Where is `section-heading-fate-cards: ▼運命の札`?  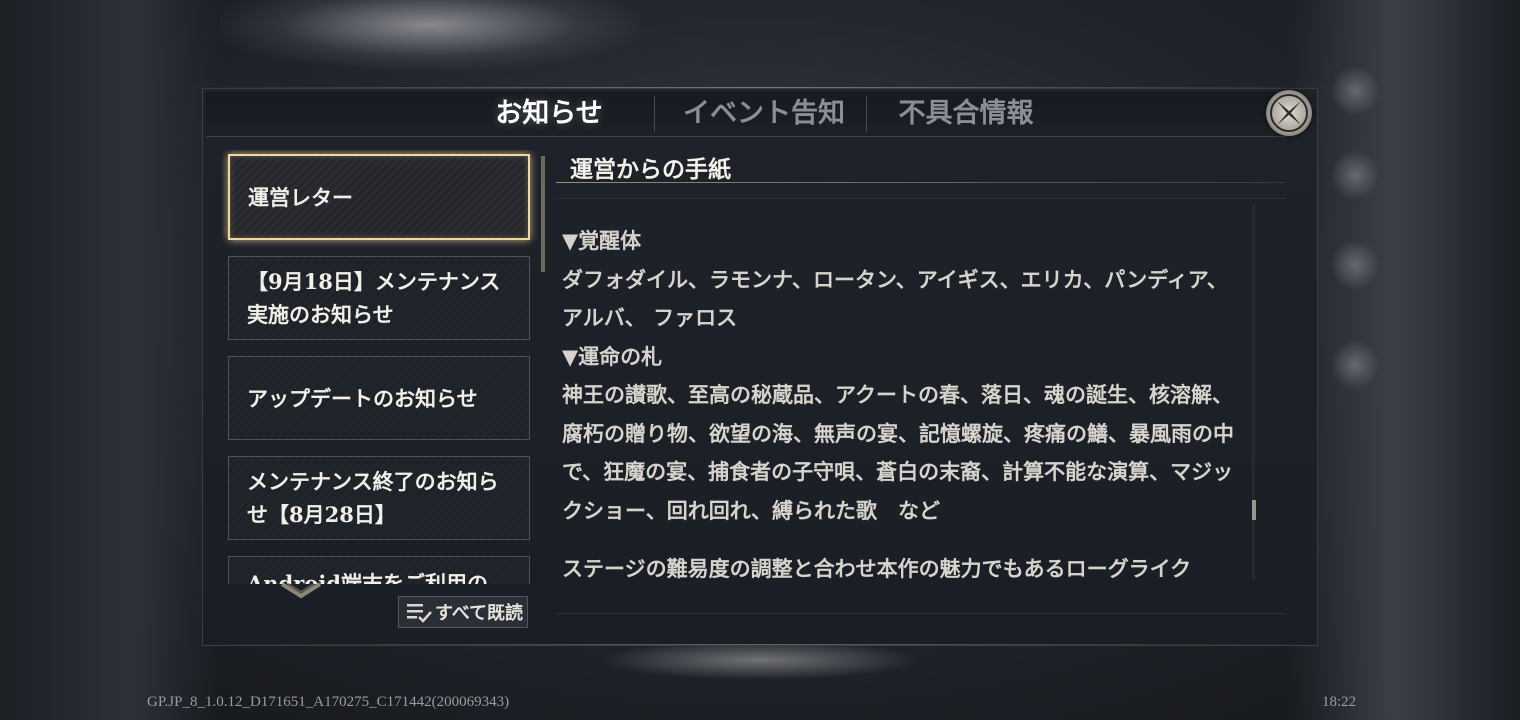
section-heading-fate-cards: ▼運命の札 is located at coordinates (612, 356).